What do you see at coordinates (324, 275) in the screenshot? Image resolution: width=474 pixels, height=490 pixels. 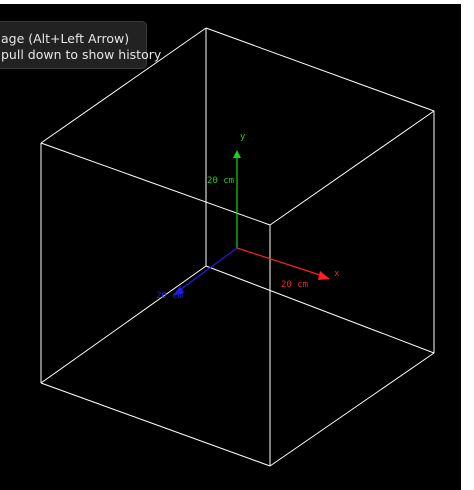 I see `x-axis-arrowhead` at bounding box center [324, 275].